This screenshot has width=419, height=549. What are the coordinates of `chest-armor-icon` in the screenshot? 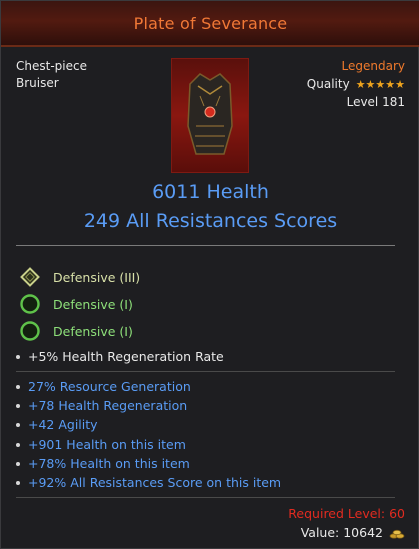 It's located at (210, 113).